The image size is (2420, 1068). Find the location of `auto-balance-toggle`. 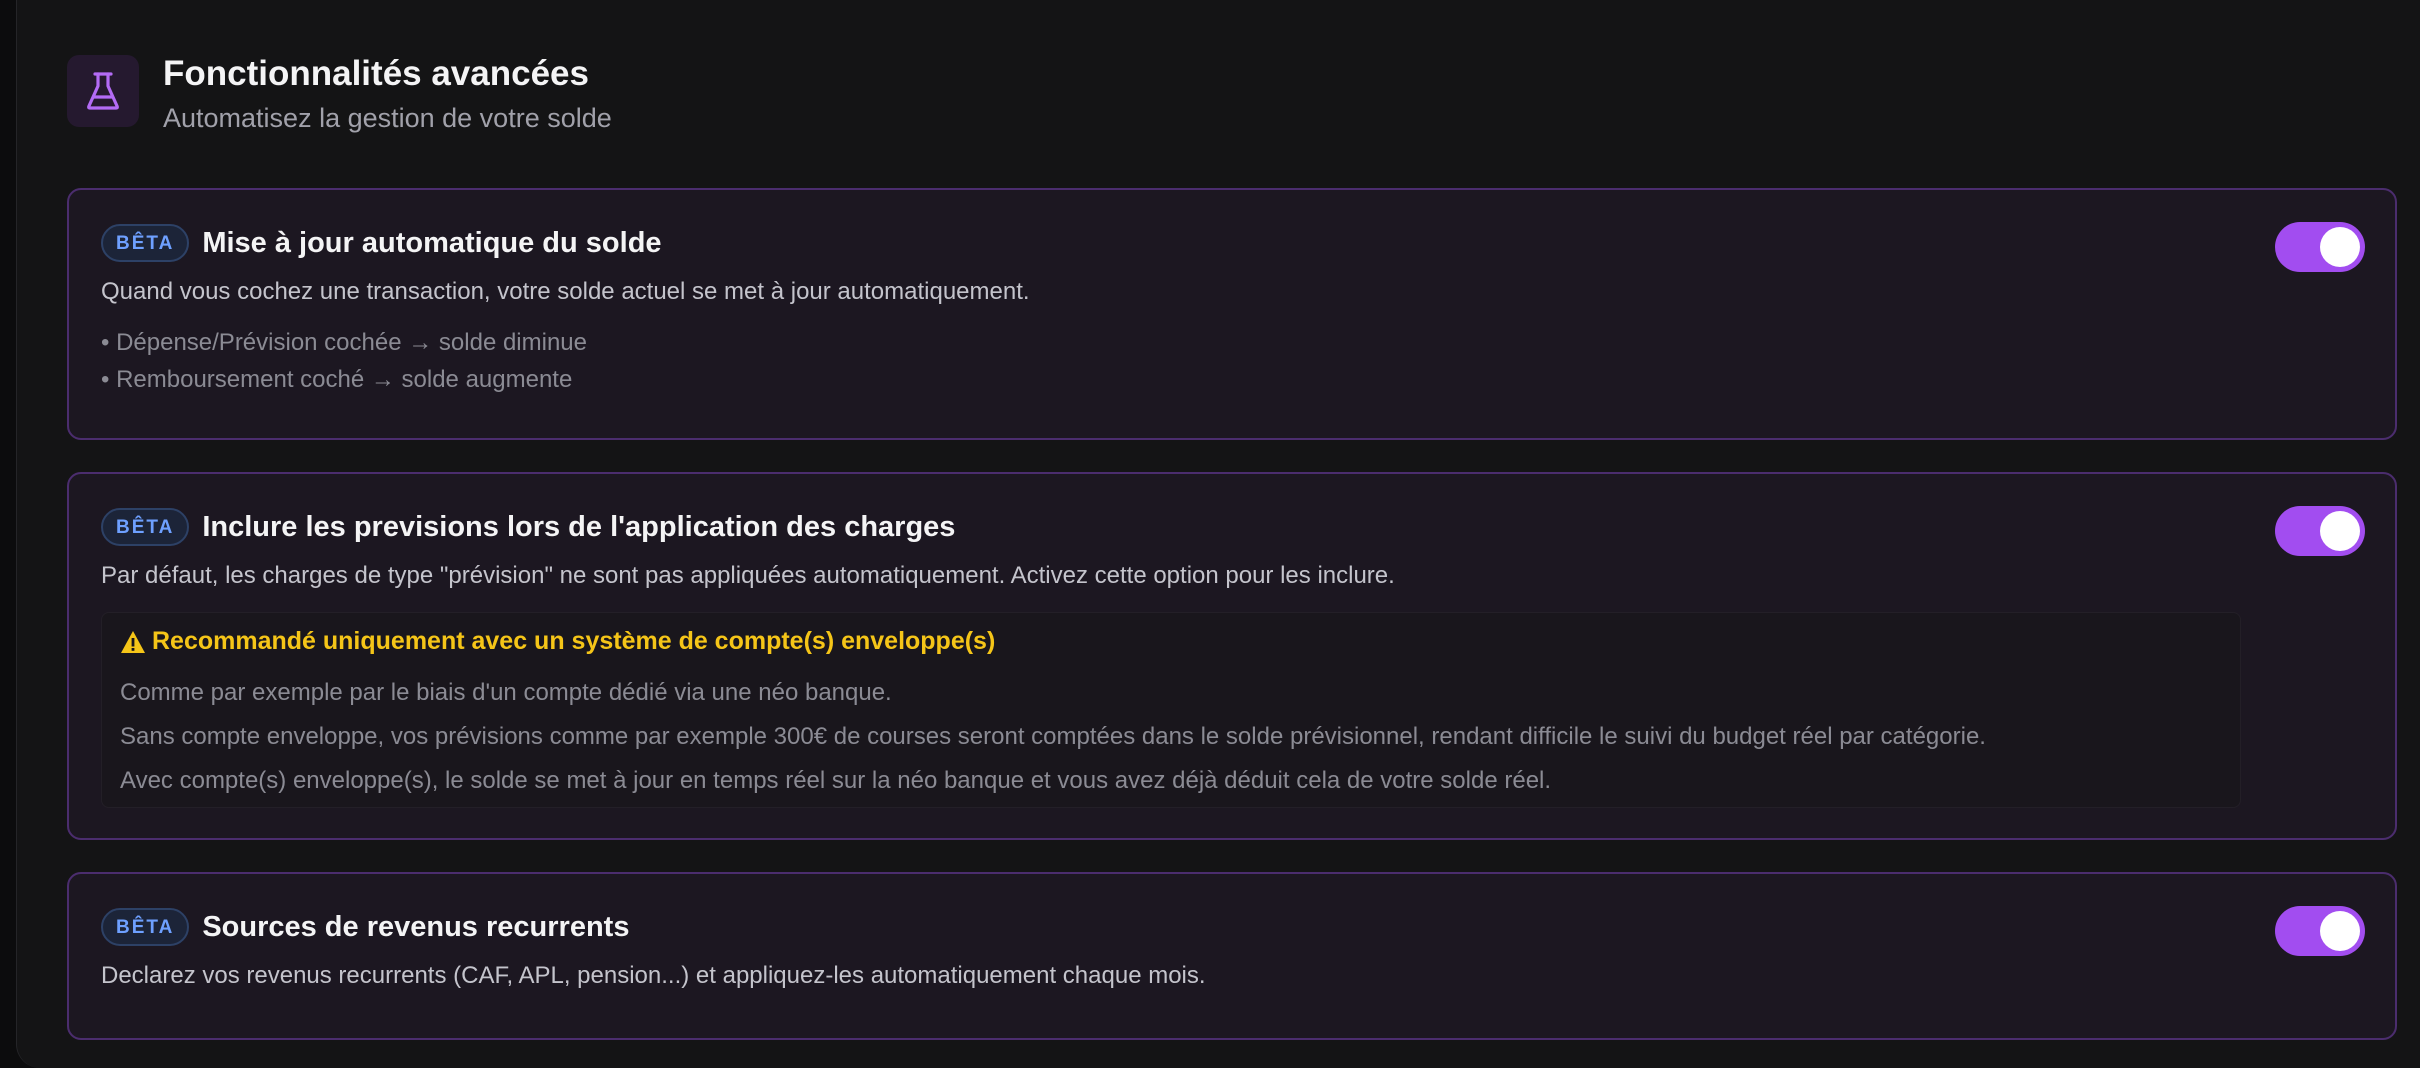

auto-balance-toggle is located at coordinates (2320, 247).